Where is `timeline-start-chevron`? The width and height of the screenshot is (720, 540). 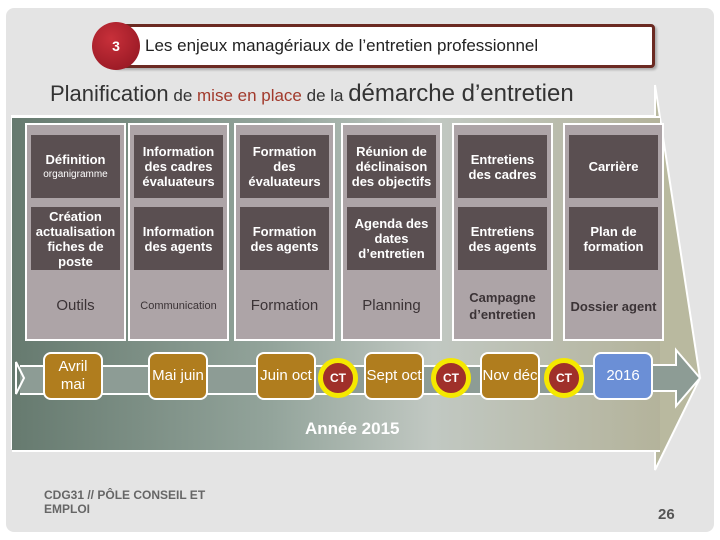
timeline-start-chevron is located at coordinates (20, 378).